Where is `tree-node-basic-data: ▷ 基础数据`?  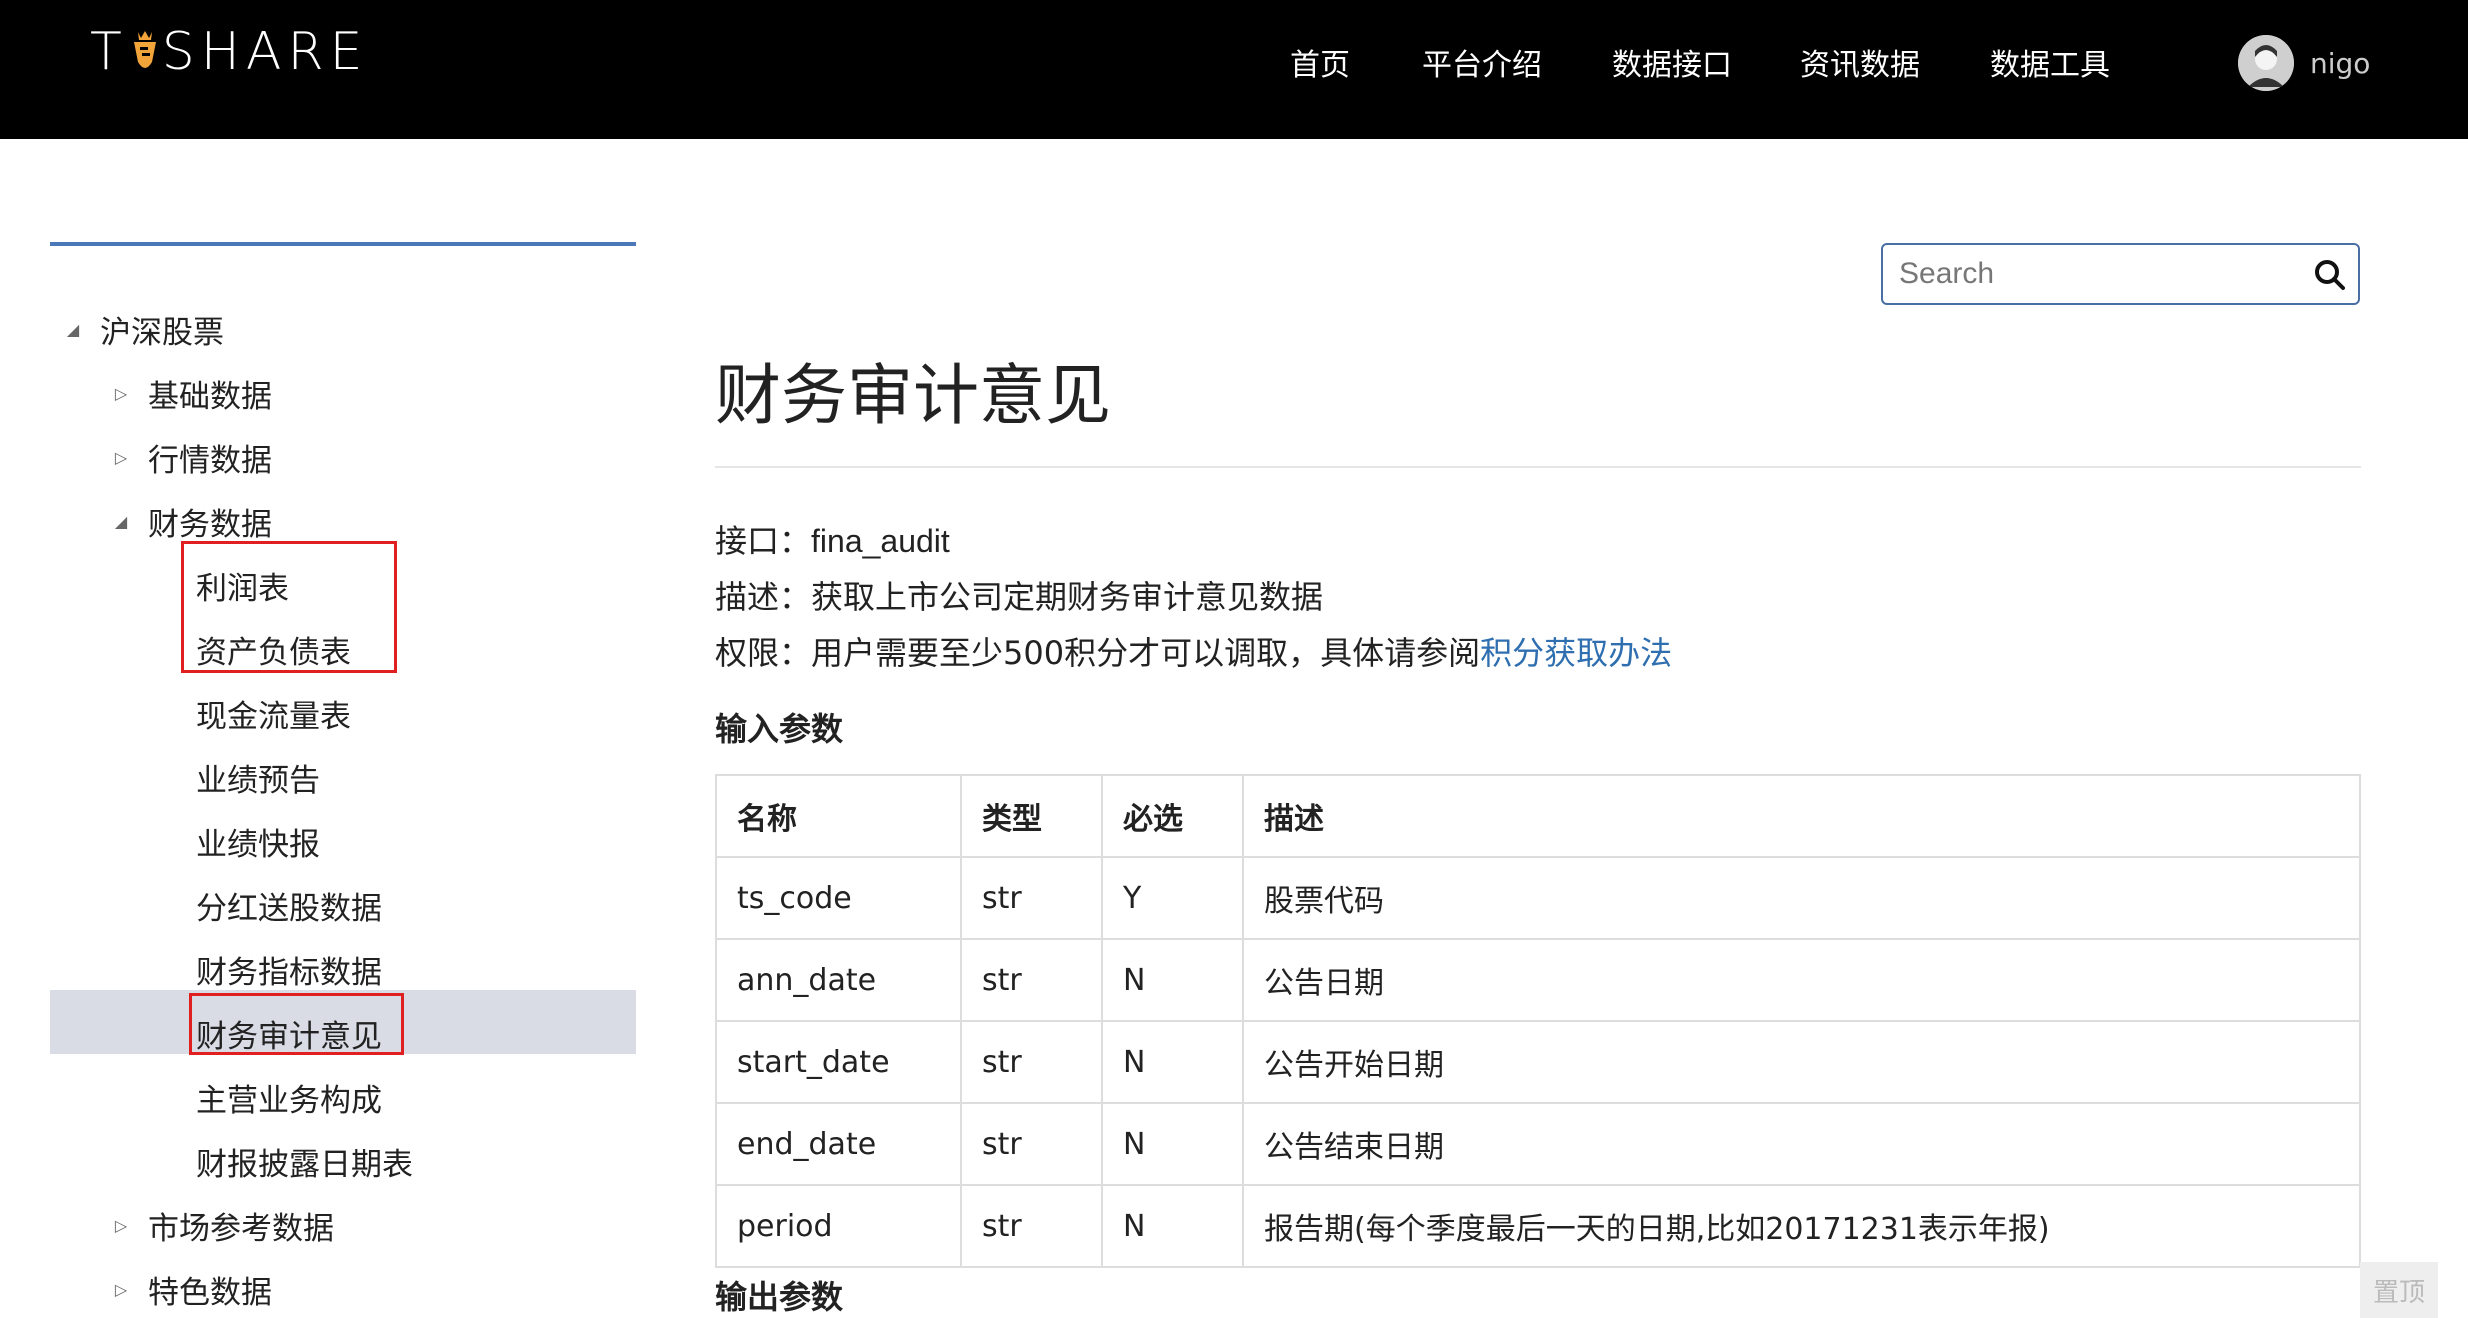
tree-node-basic-data: ▷ 基础数据 is located at coordinates (189, 393).